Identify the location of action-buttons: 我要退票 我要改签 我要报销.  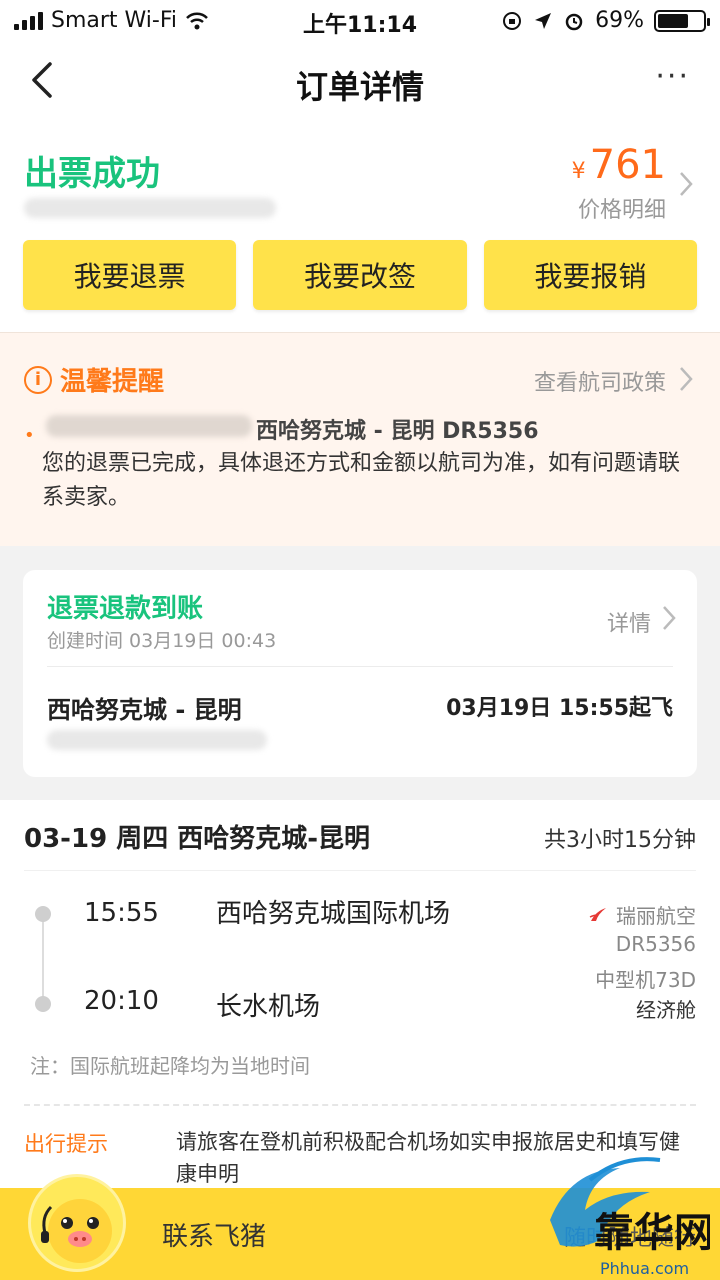
(360, 275).